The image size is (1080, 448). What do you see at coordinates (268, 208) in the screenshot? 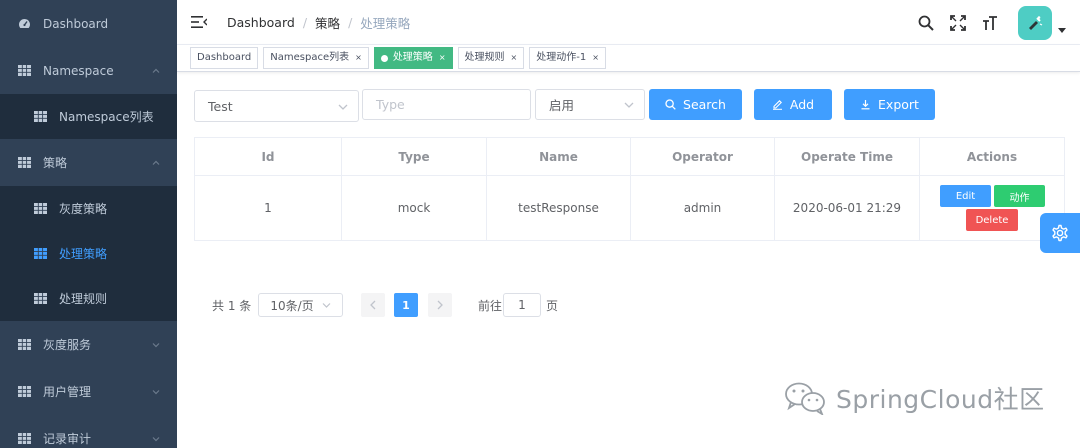
I see `cell-id: 1` at bounding box center [268, 208].